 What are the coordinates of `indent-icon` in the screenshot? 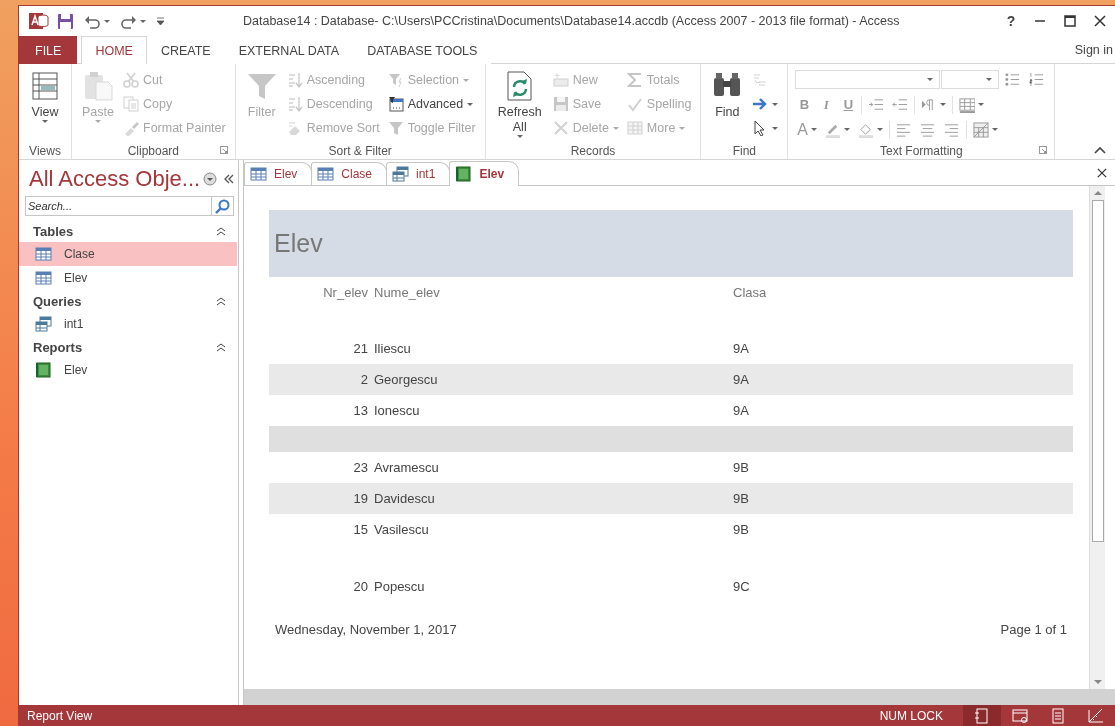 It's located at (876, 104).